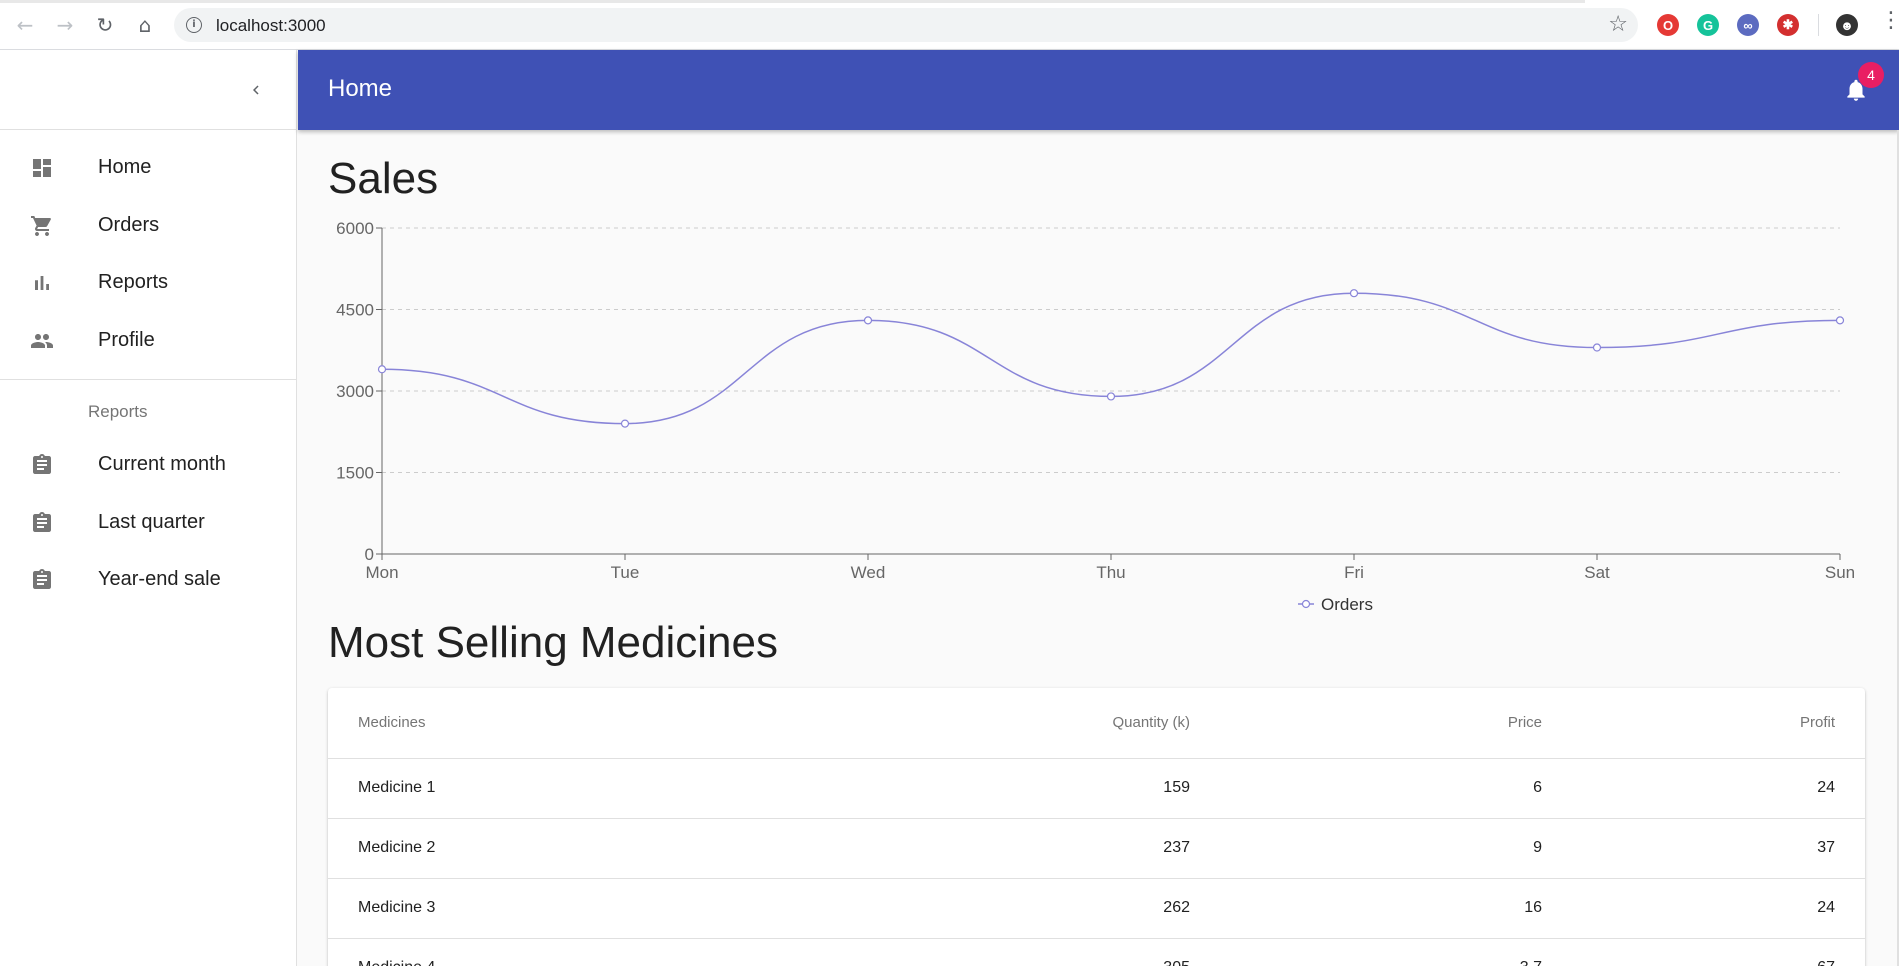 The width and height of the screenshot is (1899, 966). What do you see at coordinates (1306, 604) in the screenshot?
I see `legend-marker` at bounding box center [1306, 604].